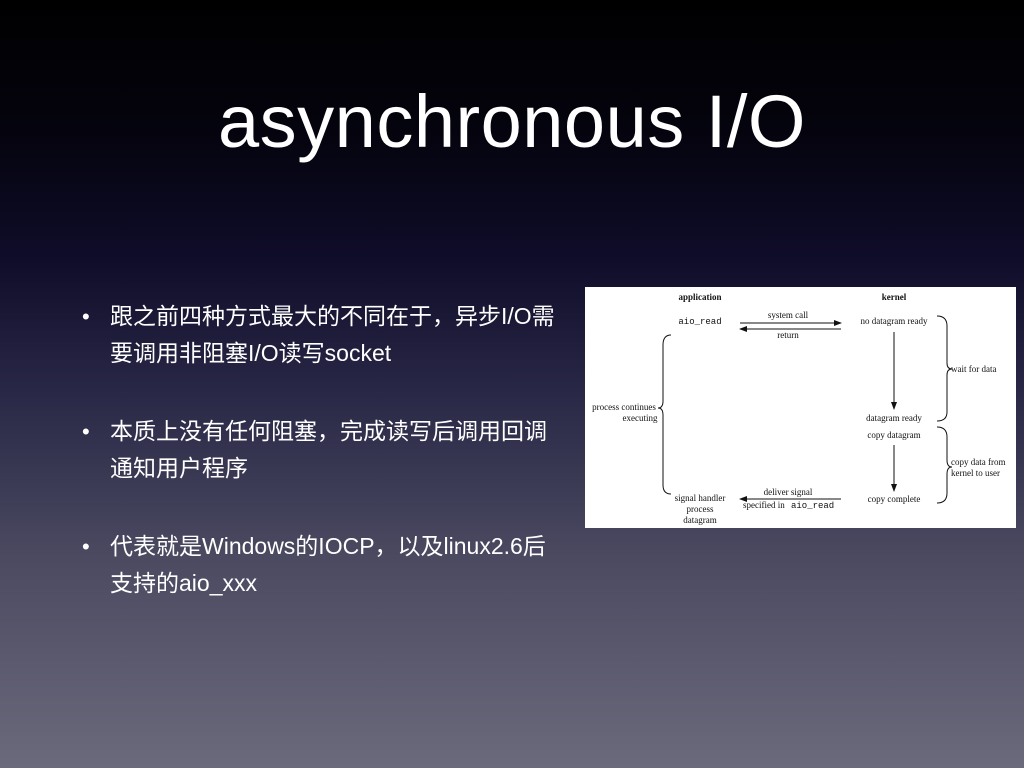 This screenshot has width=1024, height=768. Describe the element at coordinates (700, 509) in the screenshot. I see `process-label: process` at that location.